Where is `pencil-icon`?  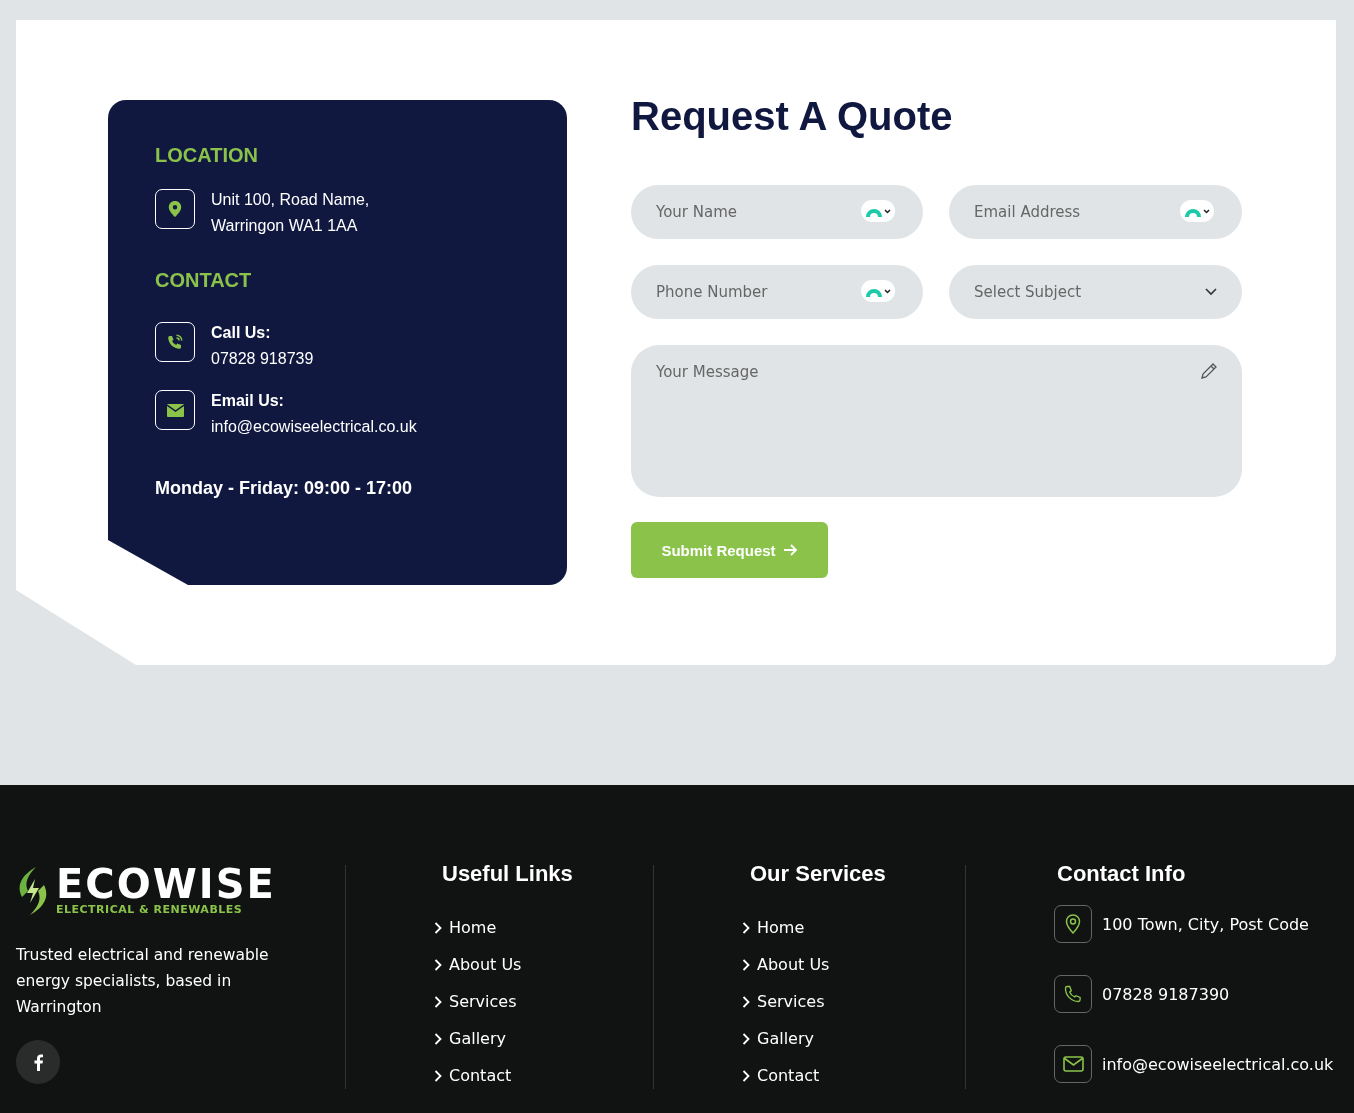
pencil-icon is located at coordinates (1209, 371).